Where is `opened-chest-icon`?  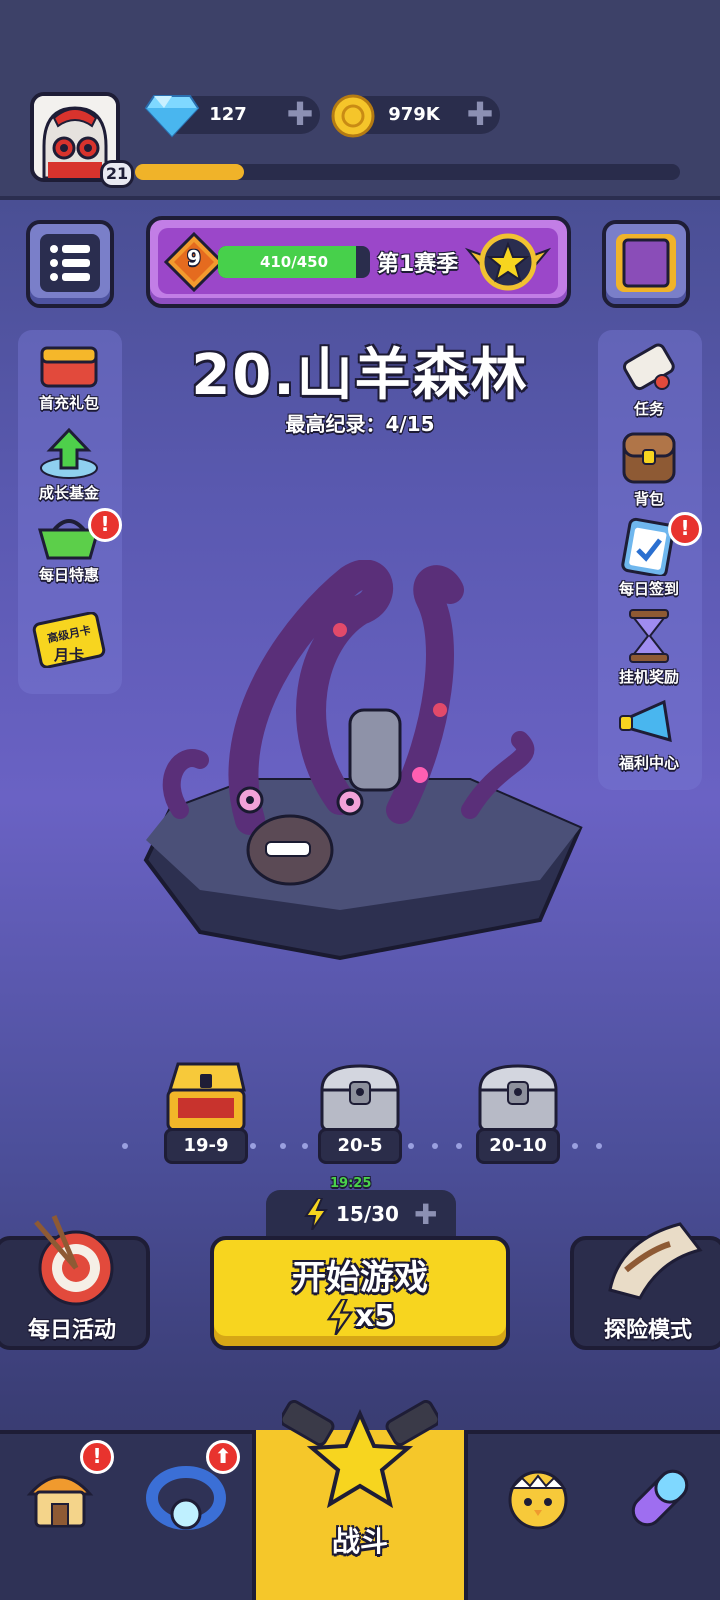
opened-chest-icon is located at coordinates (206, 1096).